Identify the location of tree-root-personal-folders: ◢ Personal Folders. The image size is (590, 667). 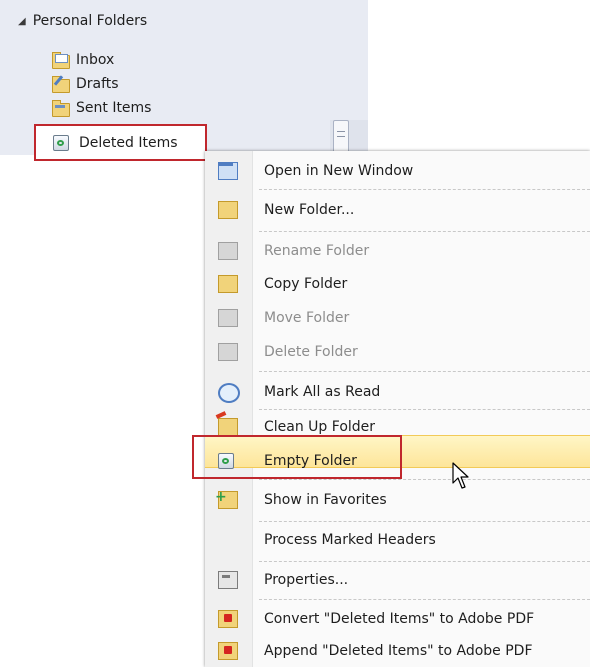
(82, 21).